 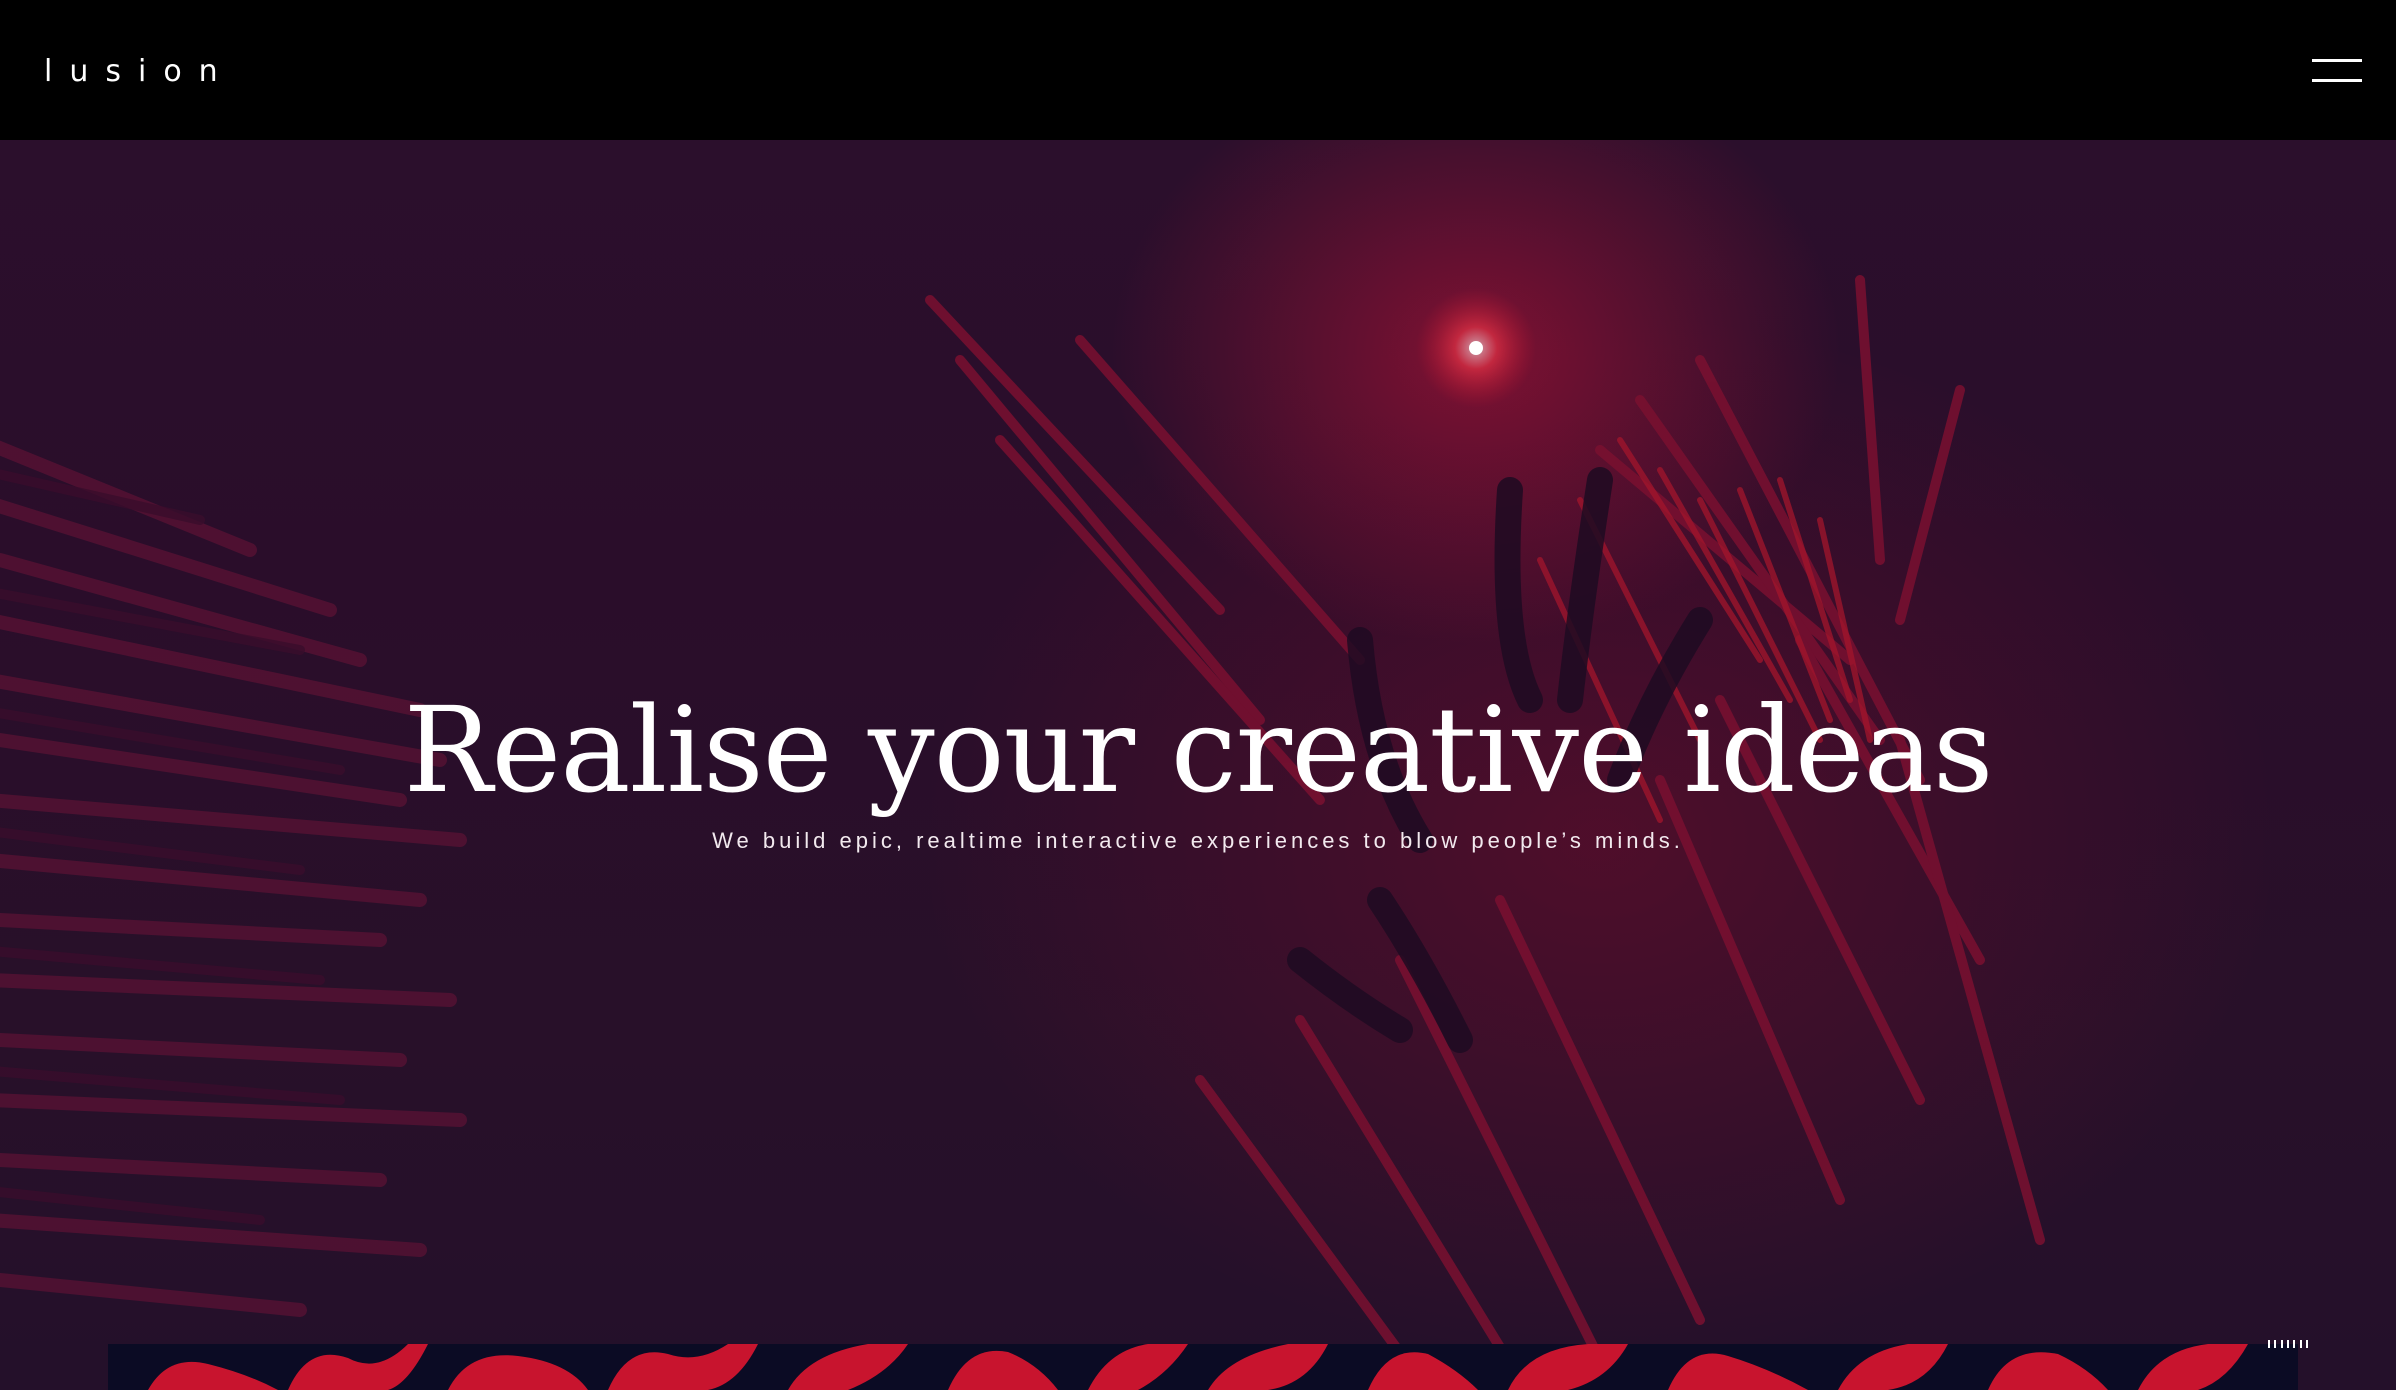 What do you see at coordinates (2337, 80) in the screenshot?
I see `menu-line-bottom` at bounding box center [2337, 80].